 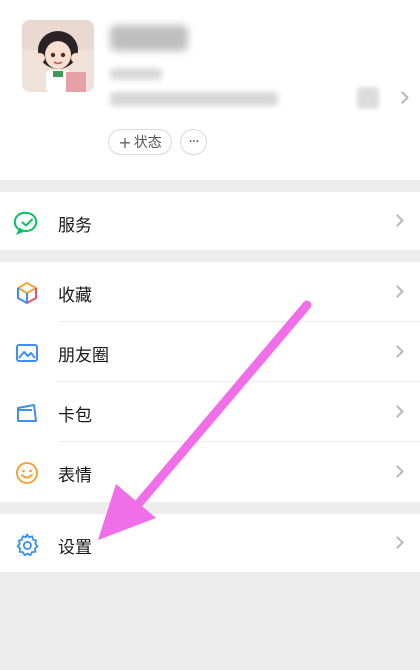 I want to click on stickers-icon, so click(x=27, y=473).